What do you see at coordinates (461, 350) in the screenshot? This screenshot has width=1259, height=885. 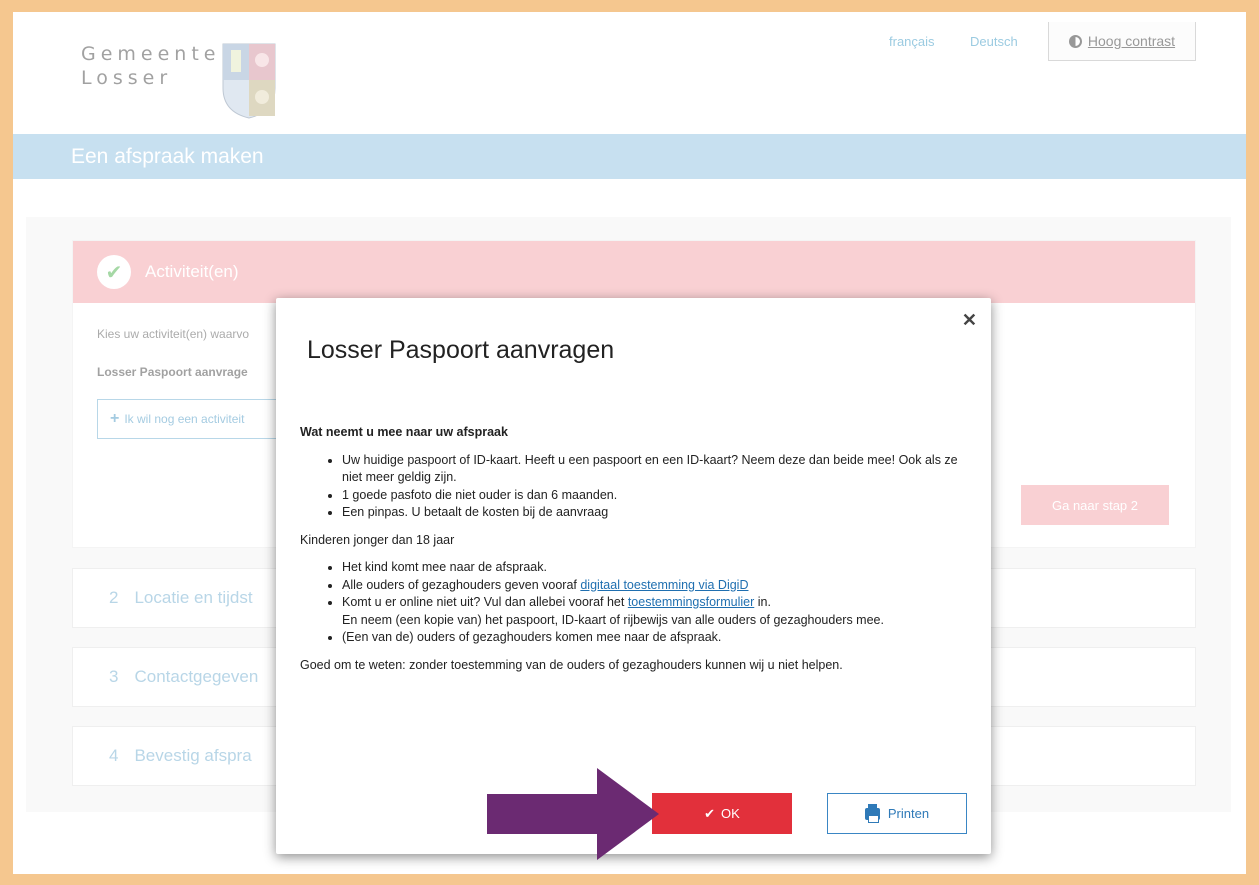 I see `dialog-title: Losser Paspoort aanvragen` at bounding box center [461, 350].